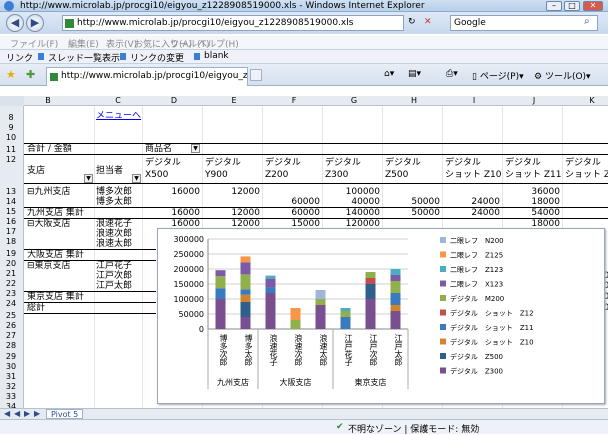  I want to click on select-all-corner, so click(12, 101).